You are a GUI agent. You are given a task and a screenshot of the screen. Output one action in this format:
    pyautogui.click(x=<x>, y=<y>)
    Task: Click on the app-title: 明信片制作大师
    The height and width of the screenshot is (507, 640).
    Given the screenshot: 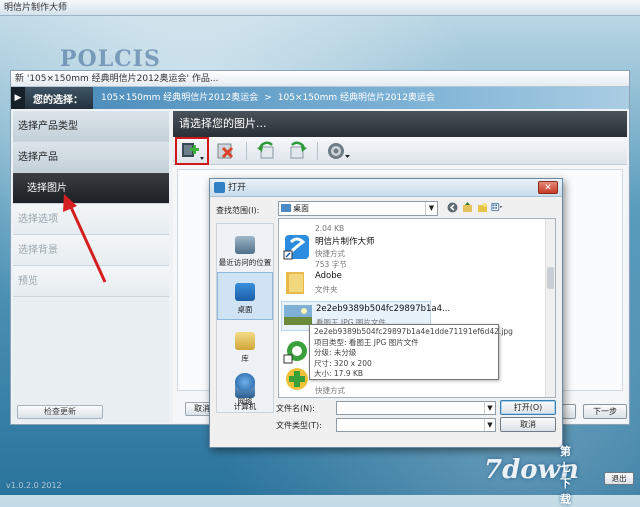 What is the action you would take?
    pyautogui.click(x=36, y=8)
    